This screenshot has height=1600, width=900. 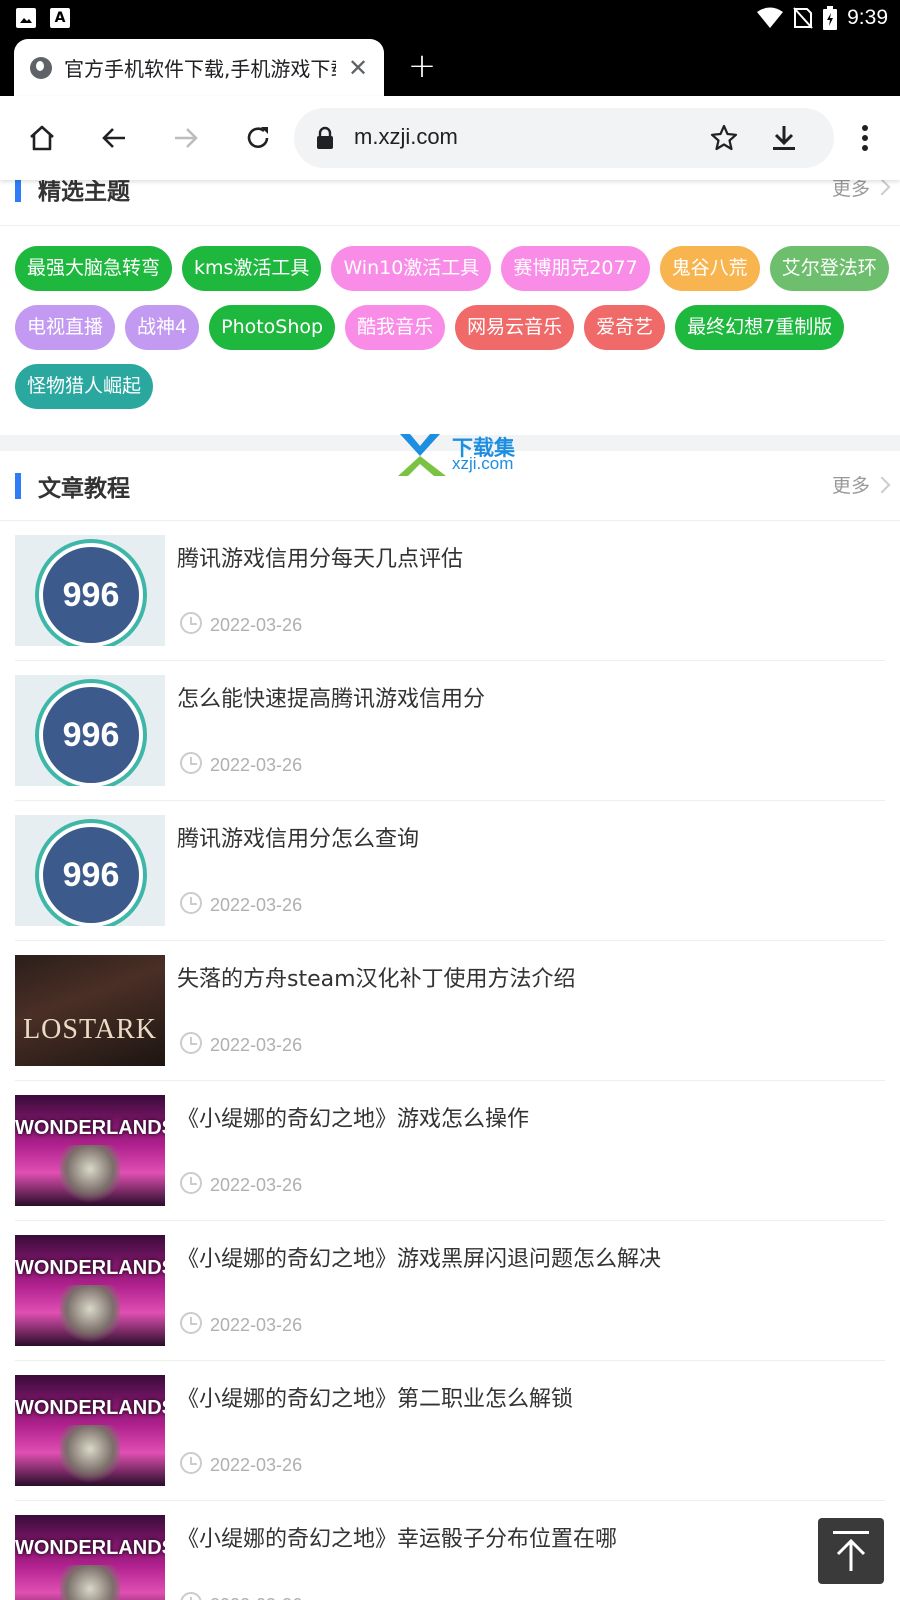 What do you see at coordinates (450, 1431) in the screenshot?
I see `article-item: WONDERLANDS 《小缇娜的奇幻之地》第二职业怎么解锁 2022-03-26` at bounding box center [450, 1431].